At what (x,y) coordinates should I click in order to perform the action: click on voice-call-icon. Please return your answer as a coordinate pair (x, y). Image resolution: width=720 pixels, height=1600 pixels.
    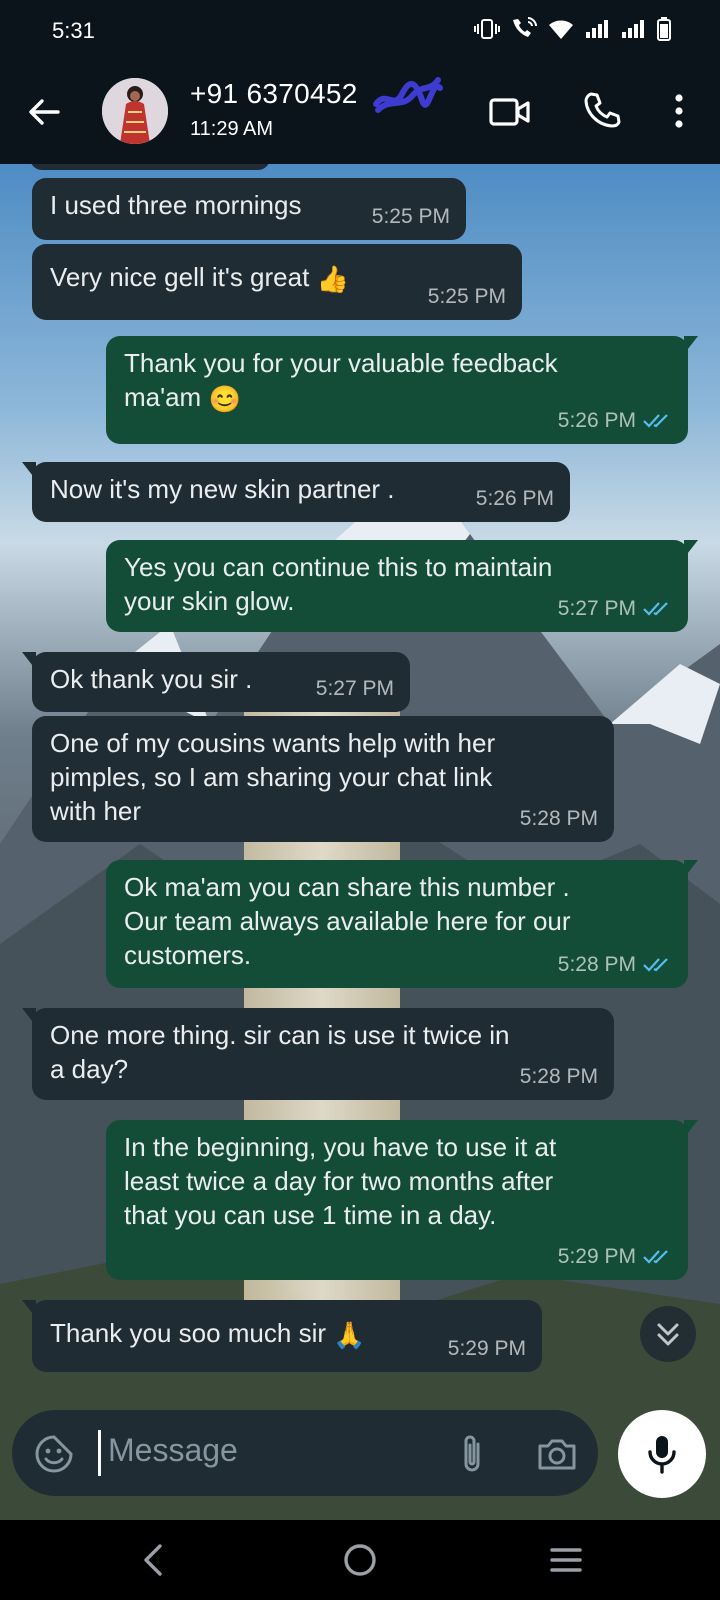
    Looking at the image, I should click on (602, 110).